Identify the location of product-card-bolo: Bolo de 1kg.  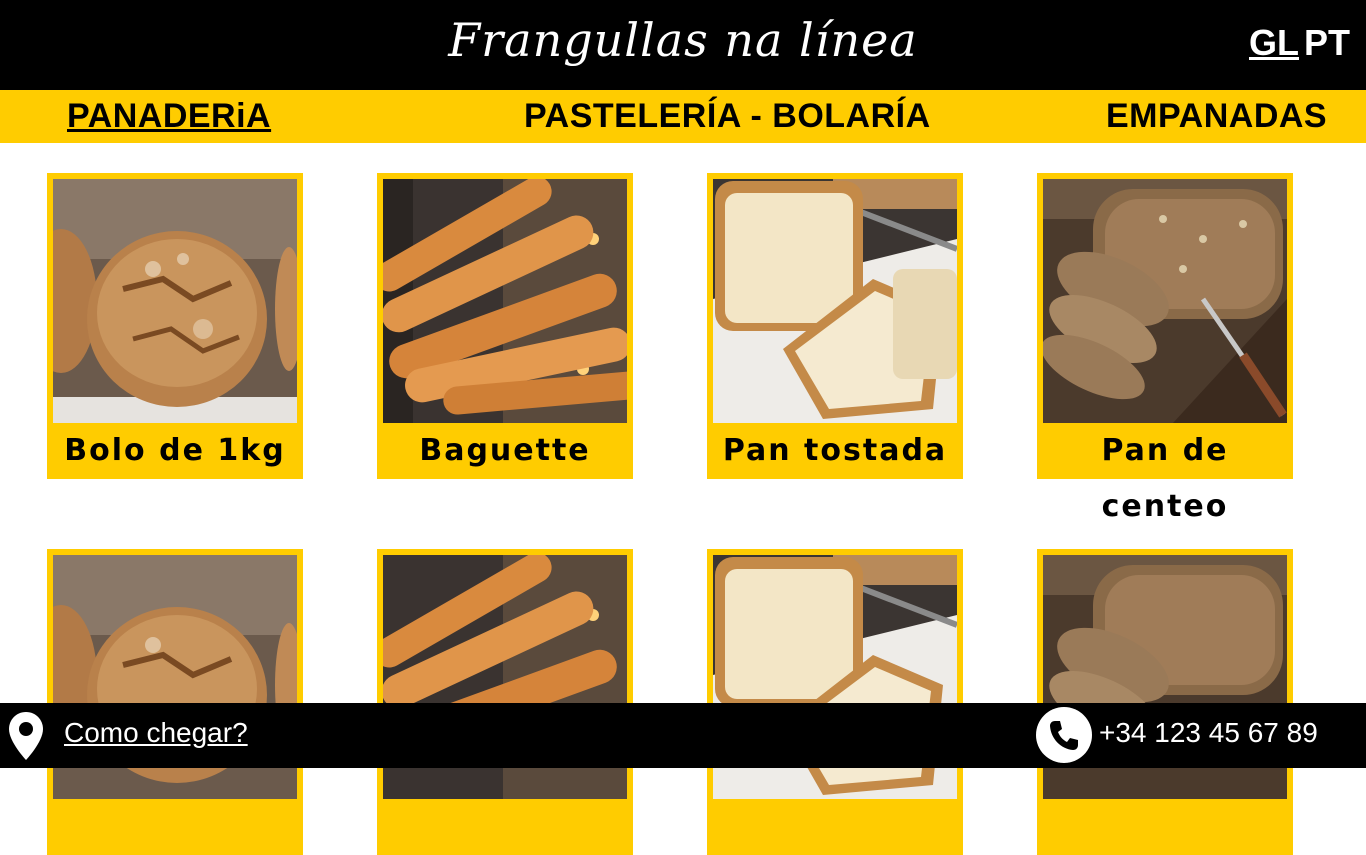
(175, 326).